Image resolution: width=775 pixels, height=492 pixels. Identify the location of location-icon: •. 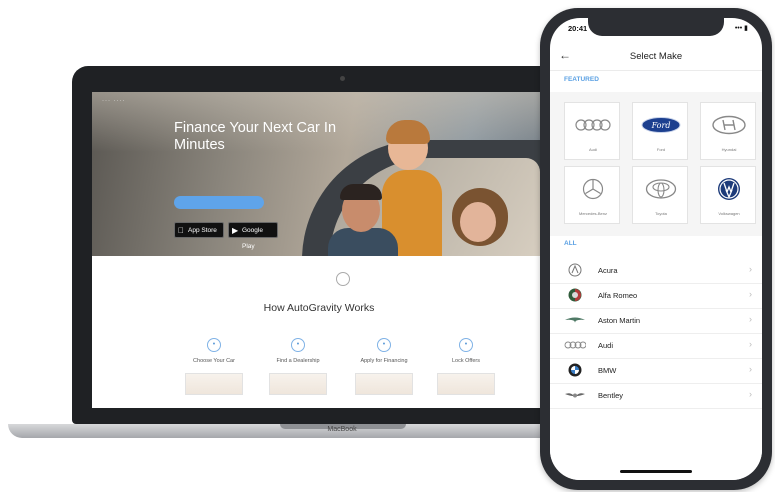
(298, 345).